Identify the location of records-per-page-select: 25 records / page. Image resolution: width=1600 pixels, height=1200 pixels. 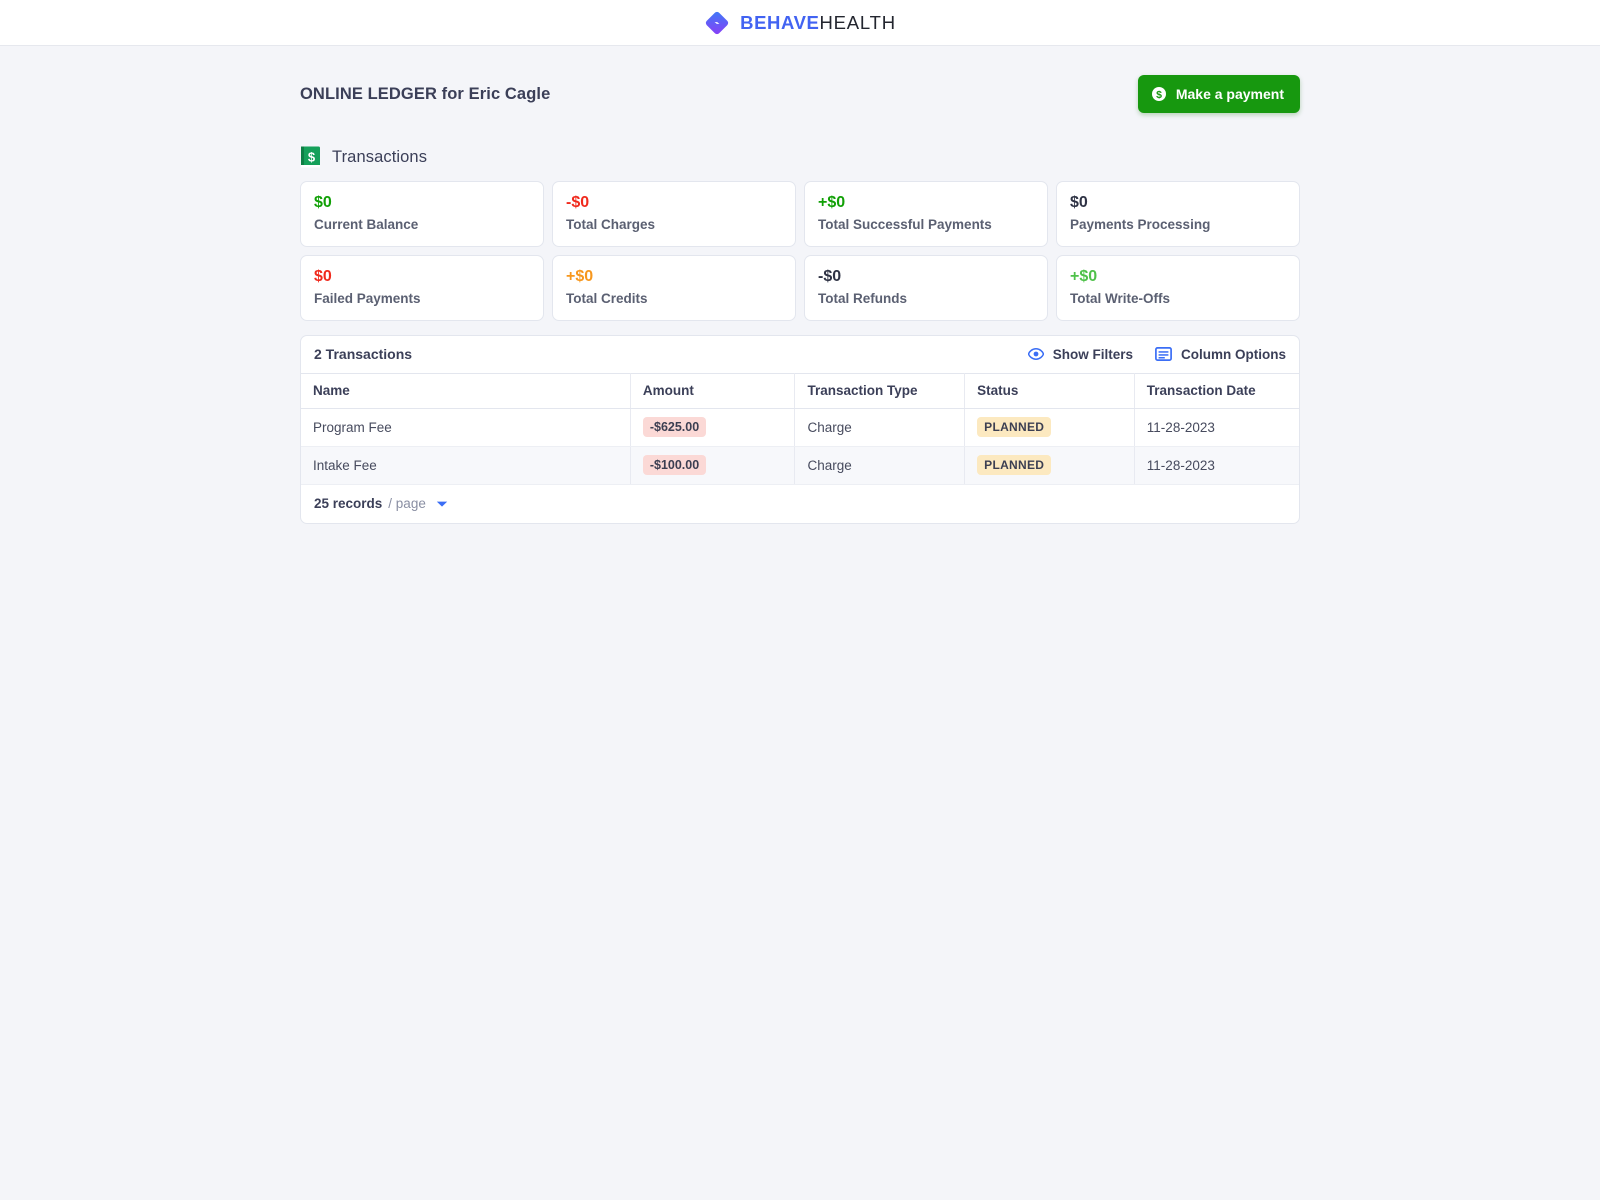
(381, 503).